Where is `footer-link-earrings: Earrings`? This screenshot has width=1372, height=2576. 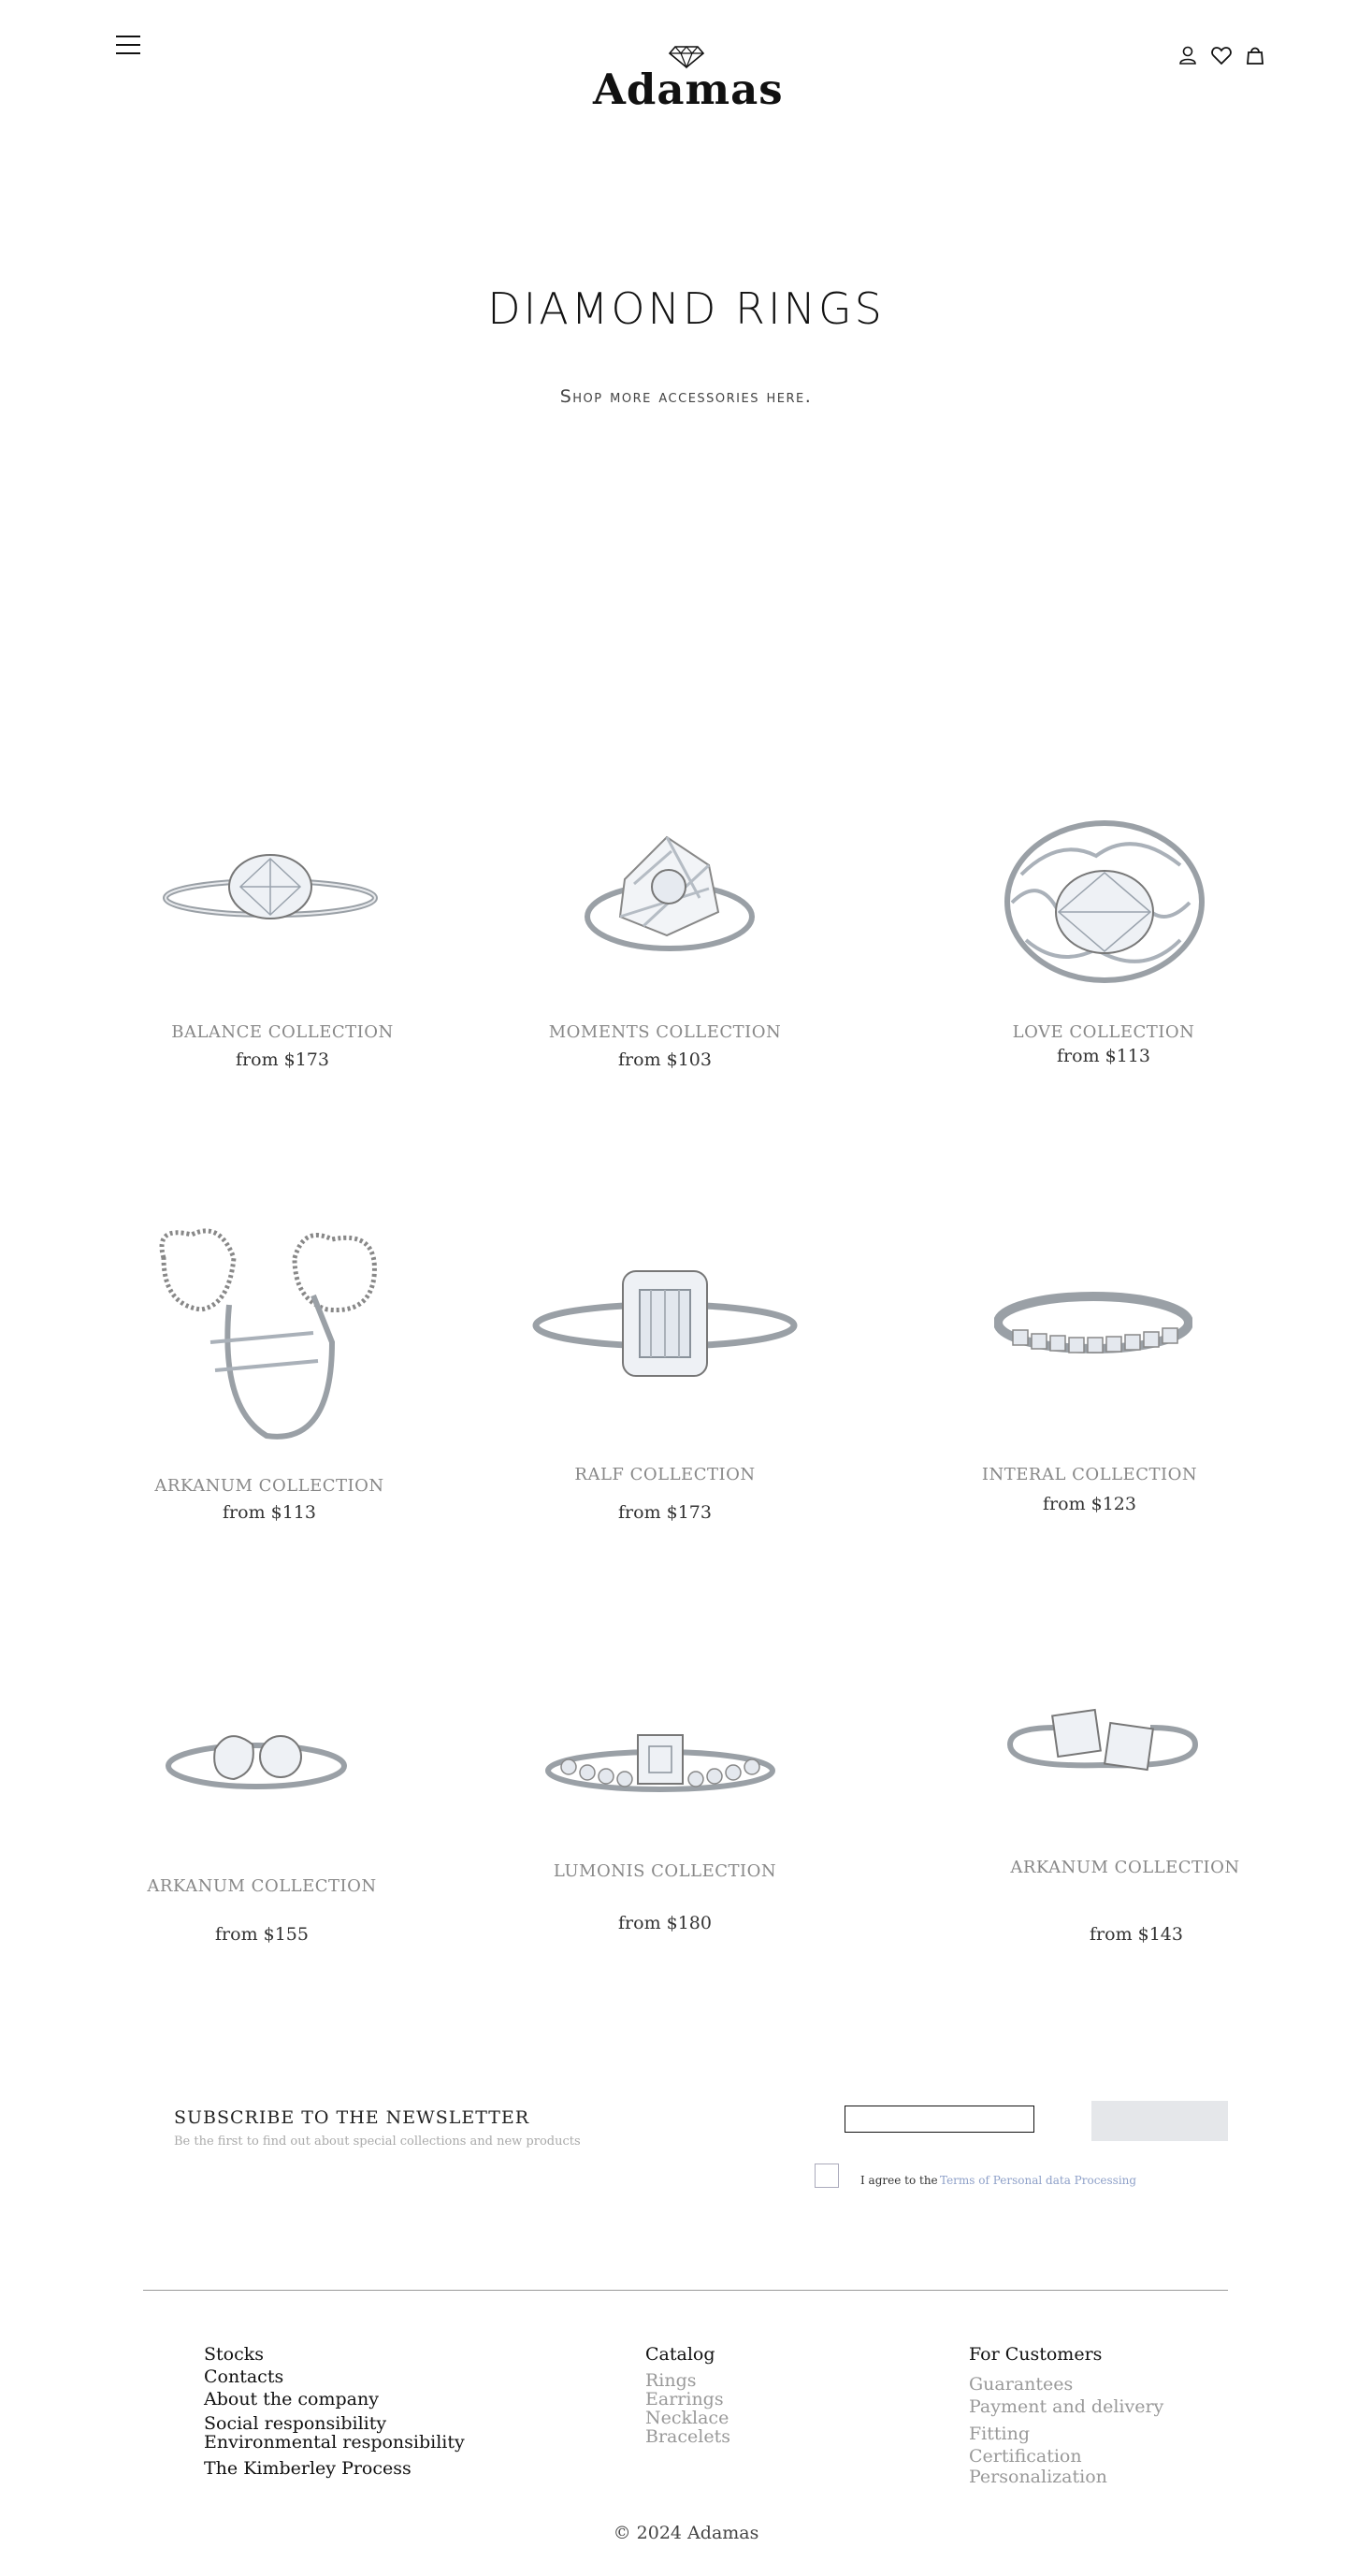 footer-link-earrings: Earrings is located at coordinates (687, 2399).